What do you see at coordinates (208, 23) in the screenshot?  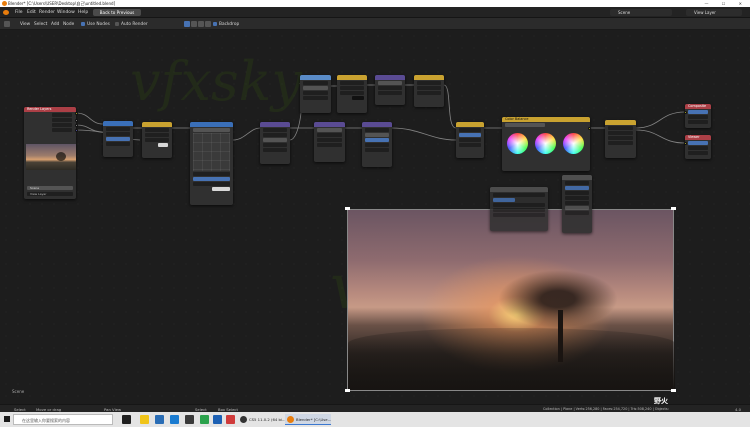 I see `world-nodes-icon` at bounding box center [208, 23].